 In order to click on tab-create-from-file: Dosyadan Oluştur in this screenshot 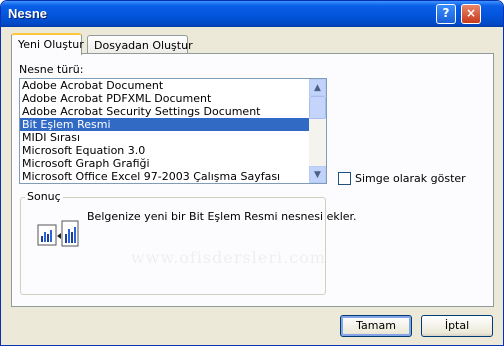, I will do `click(140, 44)`.